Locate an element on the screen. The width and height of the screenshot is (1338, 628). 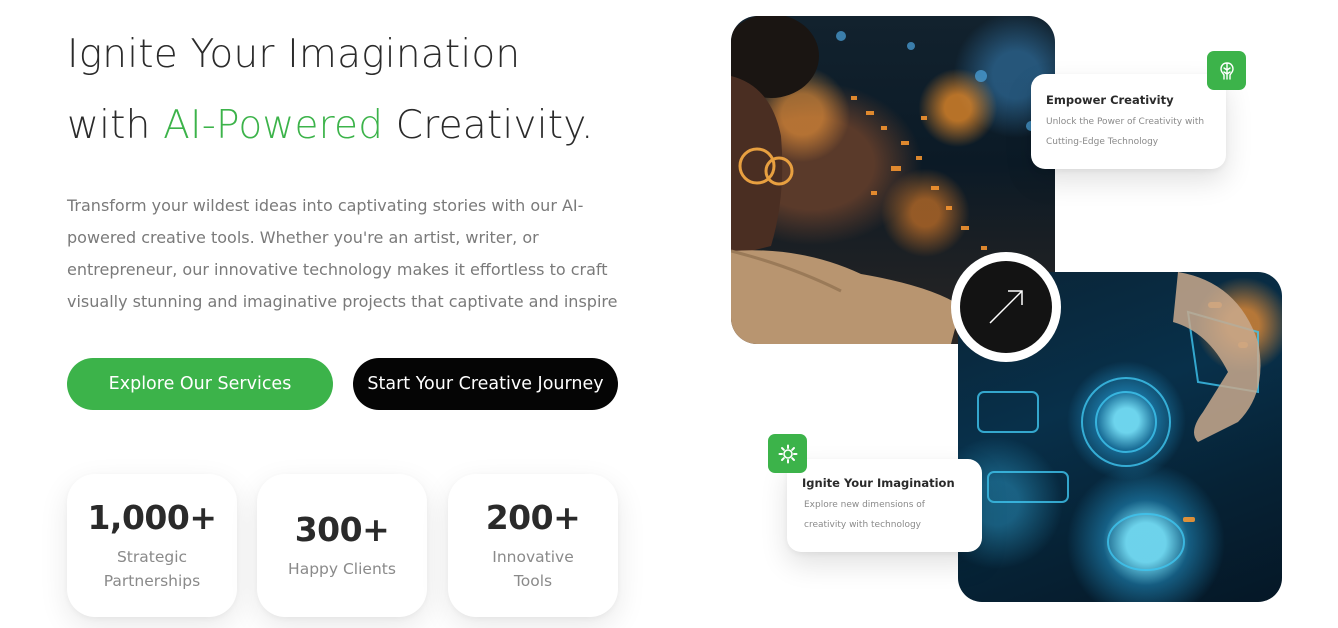
stat-card-tools: 200+ Innovative Tools is located at coordinates (533, 545).